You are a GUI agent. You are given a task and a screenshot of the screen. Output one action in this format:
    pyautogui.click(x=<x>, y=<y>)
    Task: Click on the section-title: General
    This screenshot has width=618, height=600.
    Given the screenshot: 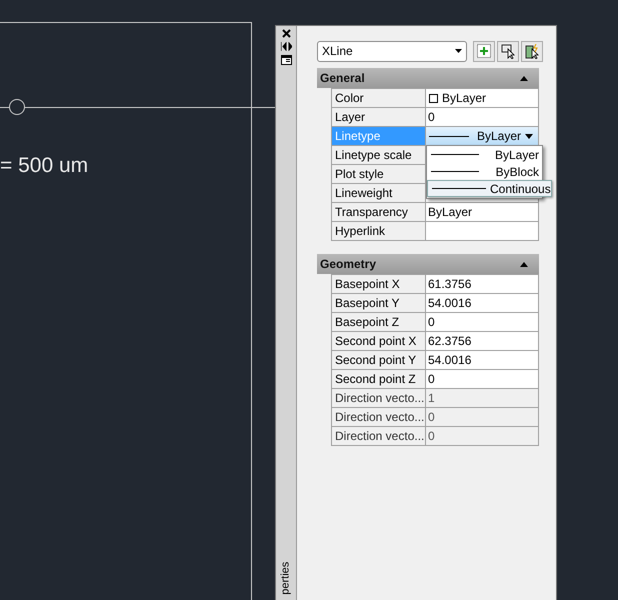 What is the action you would take?
    pyautogui.click(x=342, y=78)
    